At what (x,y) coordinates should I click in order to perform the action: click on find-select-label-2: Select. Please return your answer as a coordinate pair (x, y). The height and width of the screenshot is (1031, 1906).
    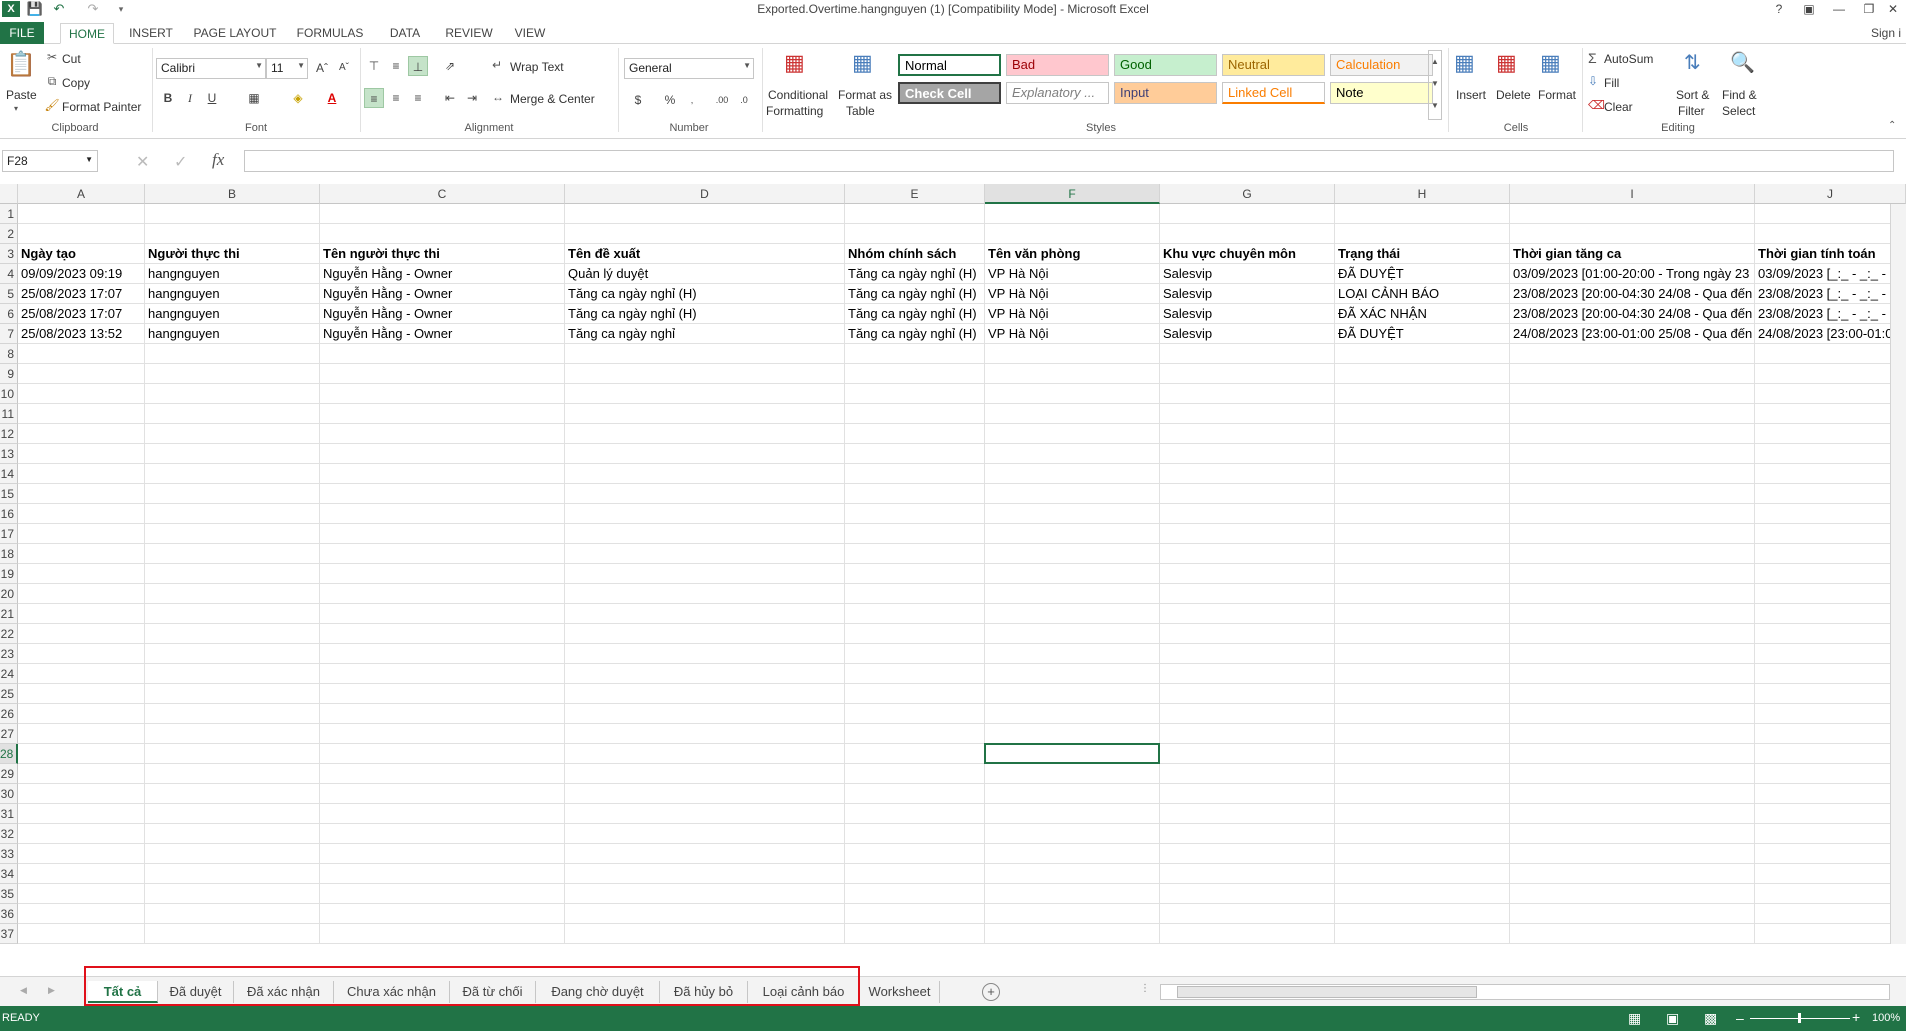
    Looking at the image, I should click on (1738, 111).